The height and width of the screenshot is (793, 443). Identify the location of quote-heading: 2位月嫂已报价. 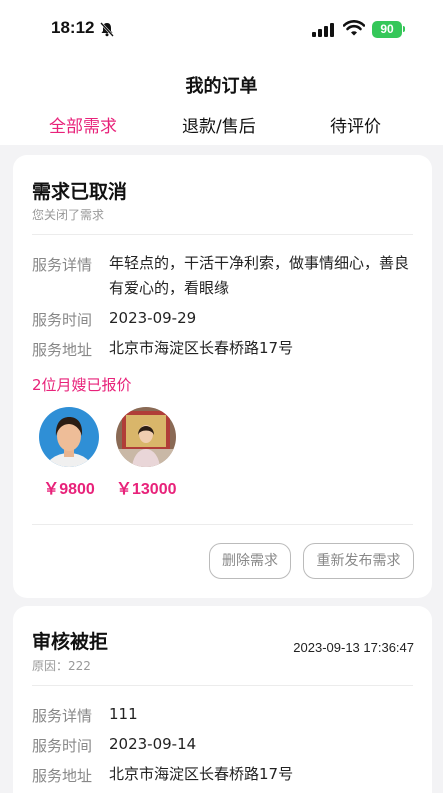
(82, 385).